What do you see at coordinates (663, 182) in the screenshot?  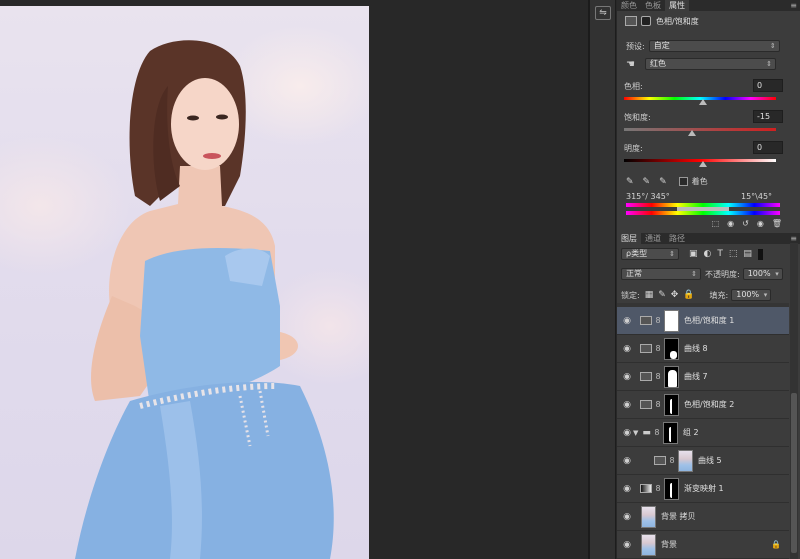 I see `eyedropper-subtract-icon: ✎` at bounding box center [663, 182].